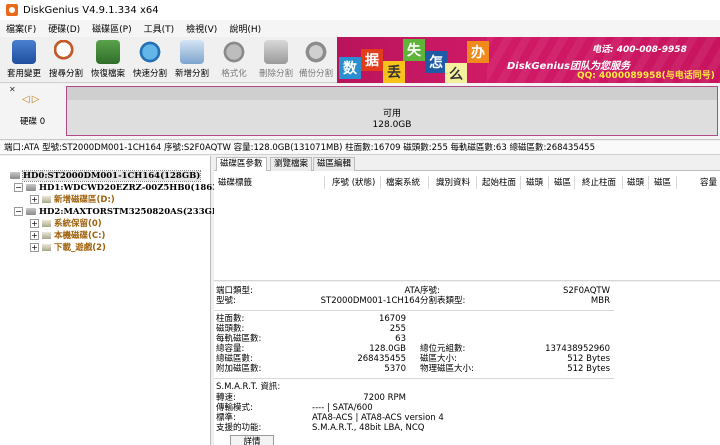  I want to click on column-header: 序號 (狀態), so click(353, 182).